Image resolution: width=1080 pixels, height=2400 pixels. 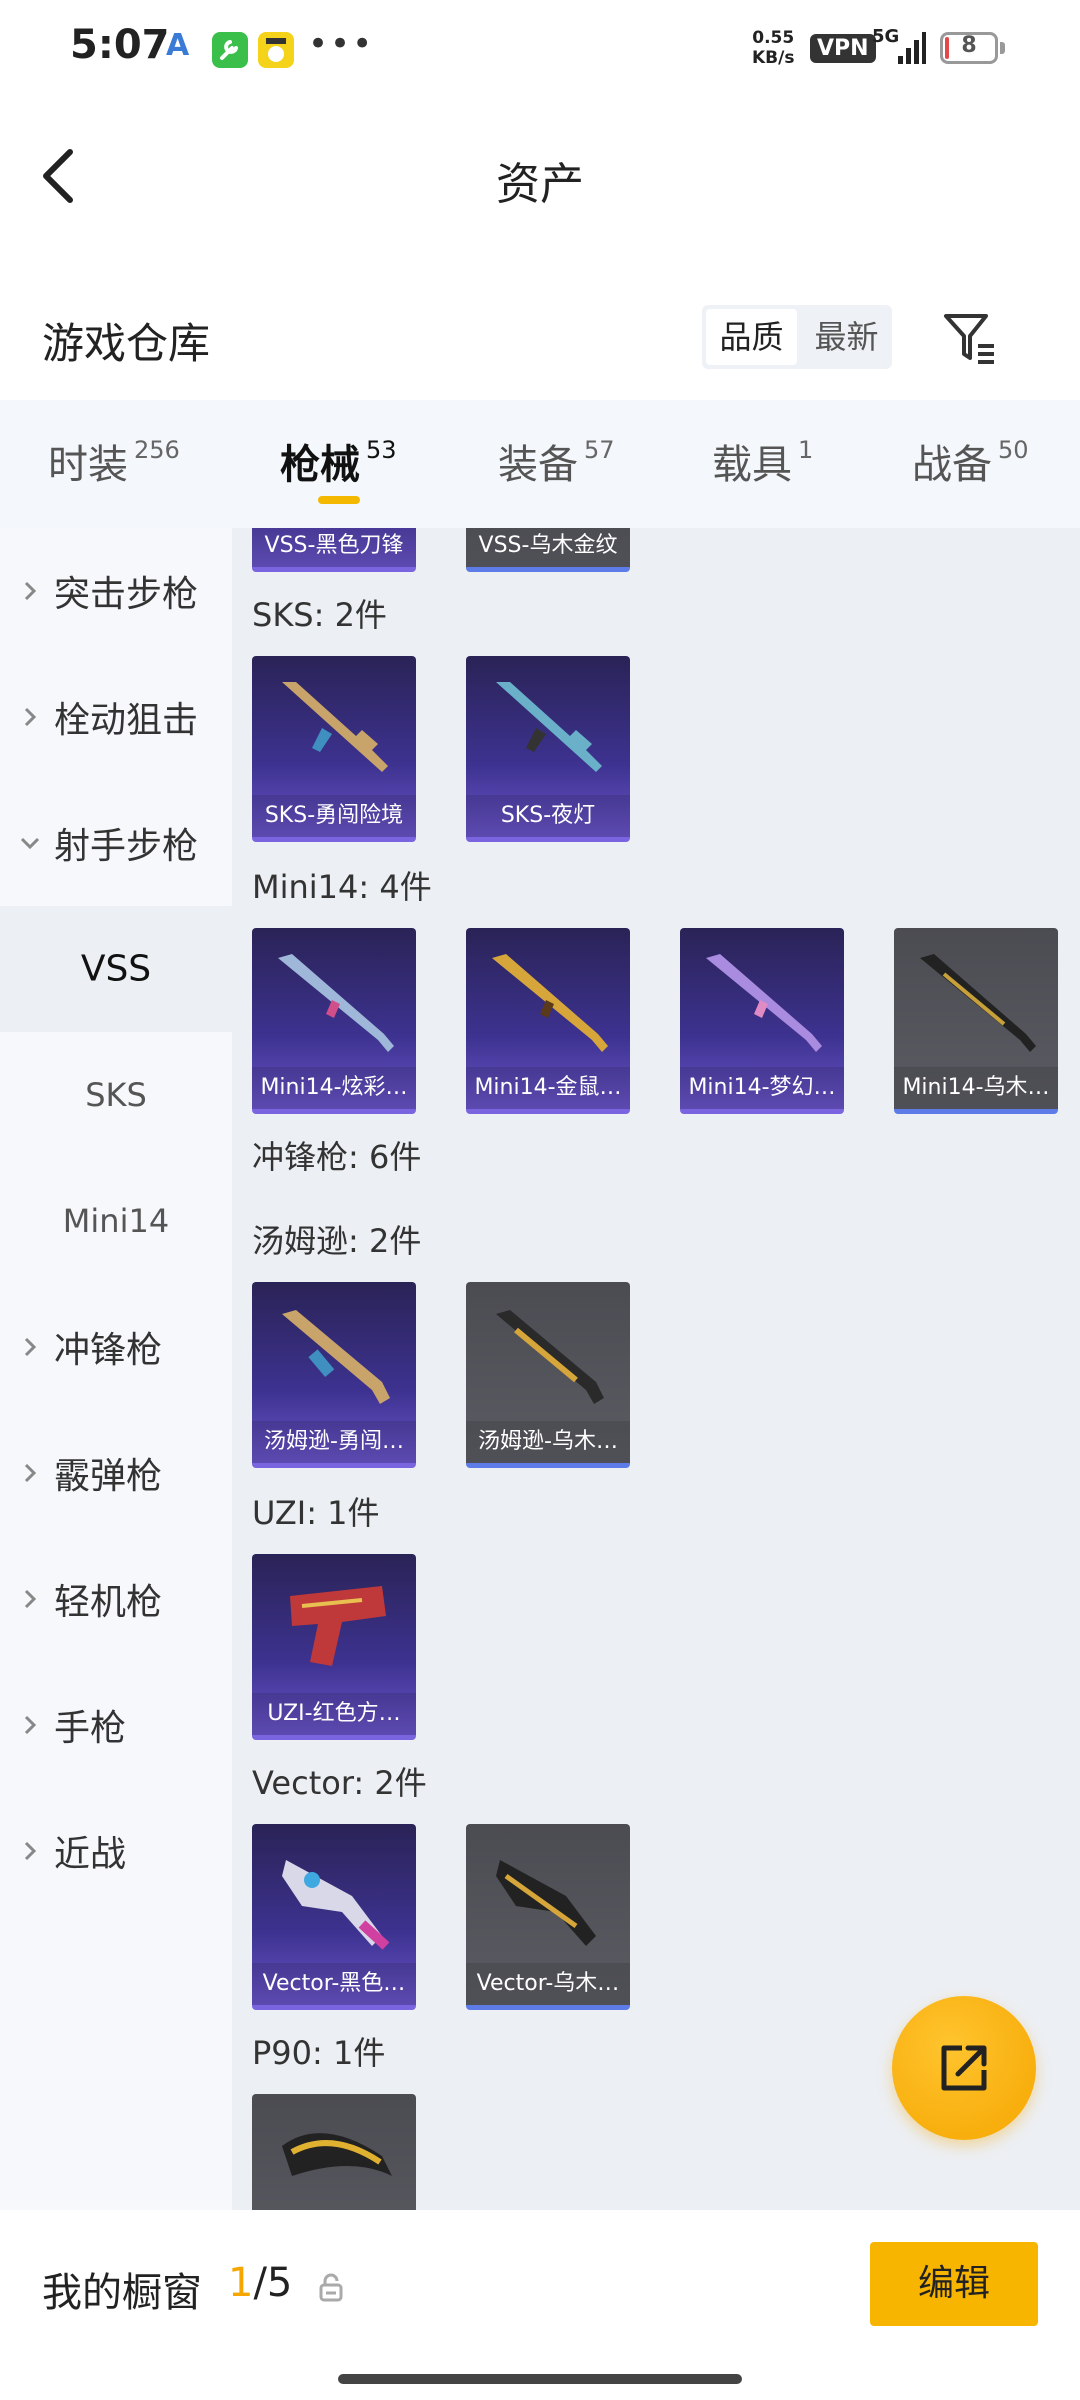 What do you see at coordinates (337, 1241) in the screenshot?
I see `group-title-thompson: 汤姆逊: 2件` at bounding box center [337, 1241].